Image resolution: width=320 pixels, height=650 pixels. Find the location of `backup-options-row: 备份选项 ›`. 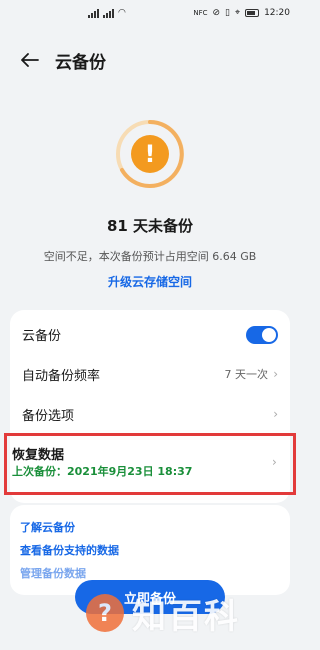

backup-options-row: 备份选项 › is located at coordinates (150, 414).